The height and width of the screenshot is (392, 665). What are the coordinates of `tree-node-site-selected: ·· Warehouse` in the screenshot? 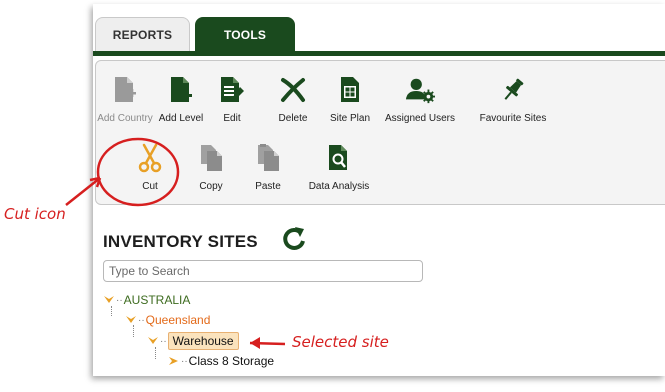 It's located at (193, 341).